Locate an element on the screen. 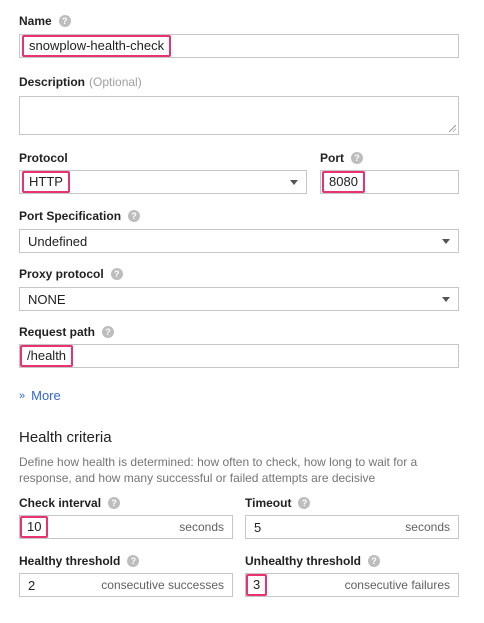 The height and width of the screenshot is (623, 484). protocol-value: HTTP is located at coordinates (46, 182).